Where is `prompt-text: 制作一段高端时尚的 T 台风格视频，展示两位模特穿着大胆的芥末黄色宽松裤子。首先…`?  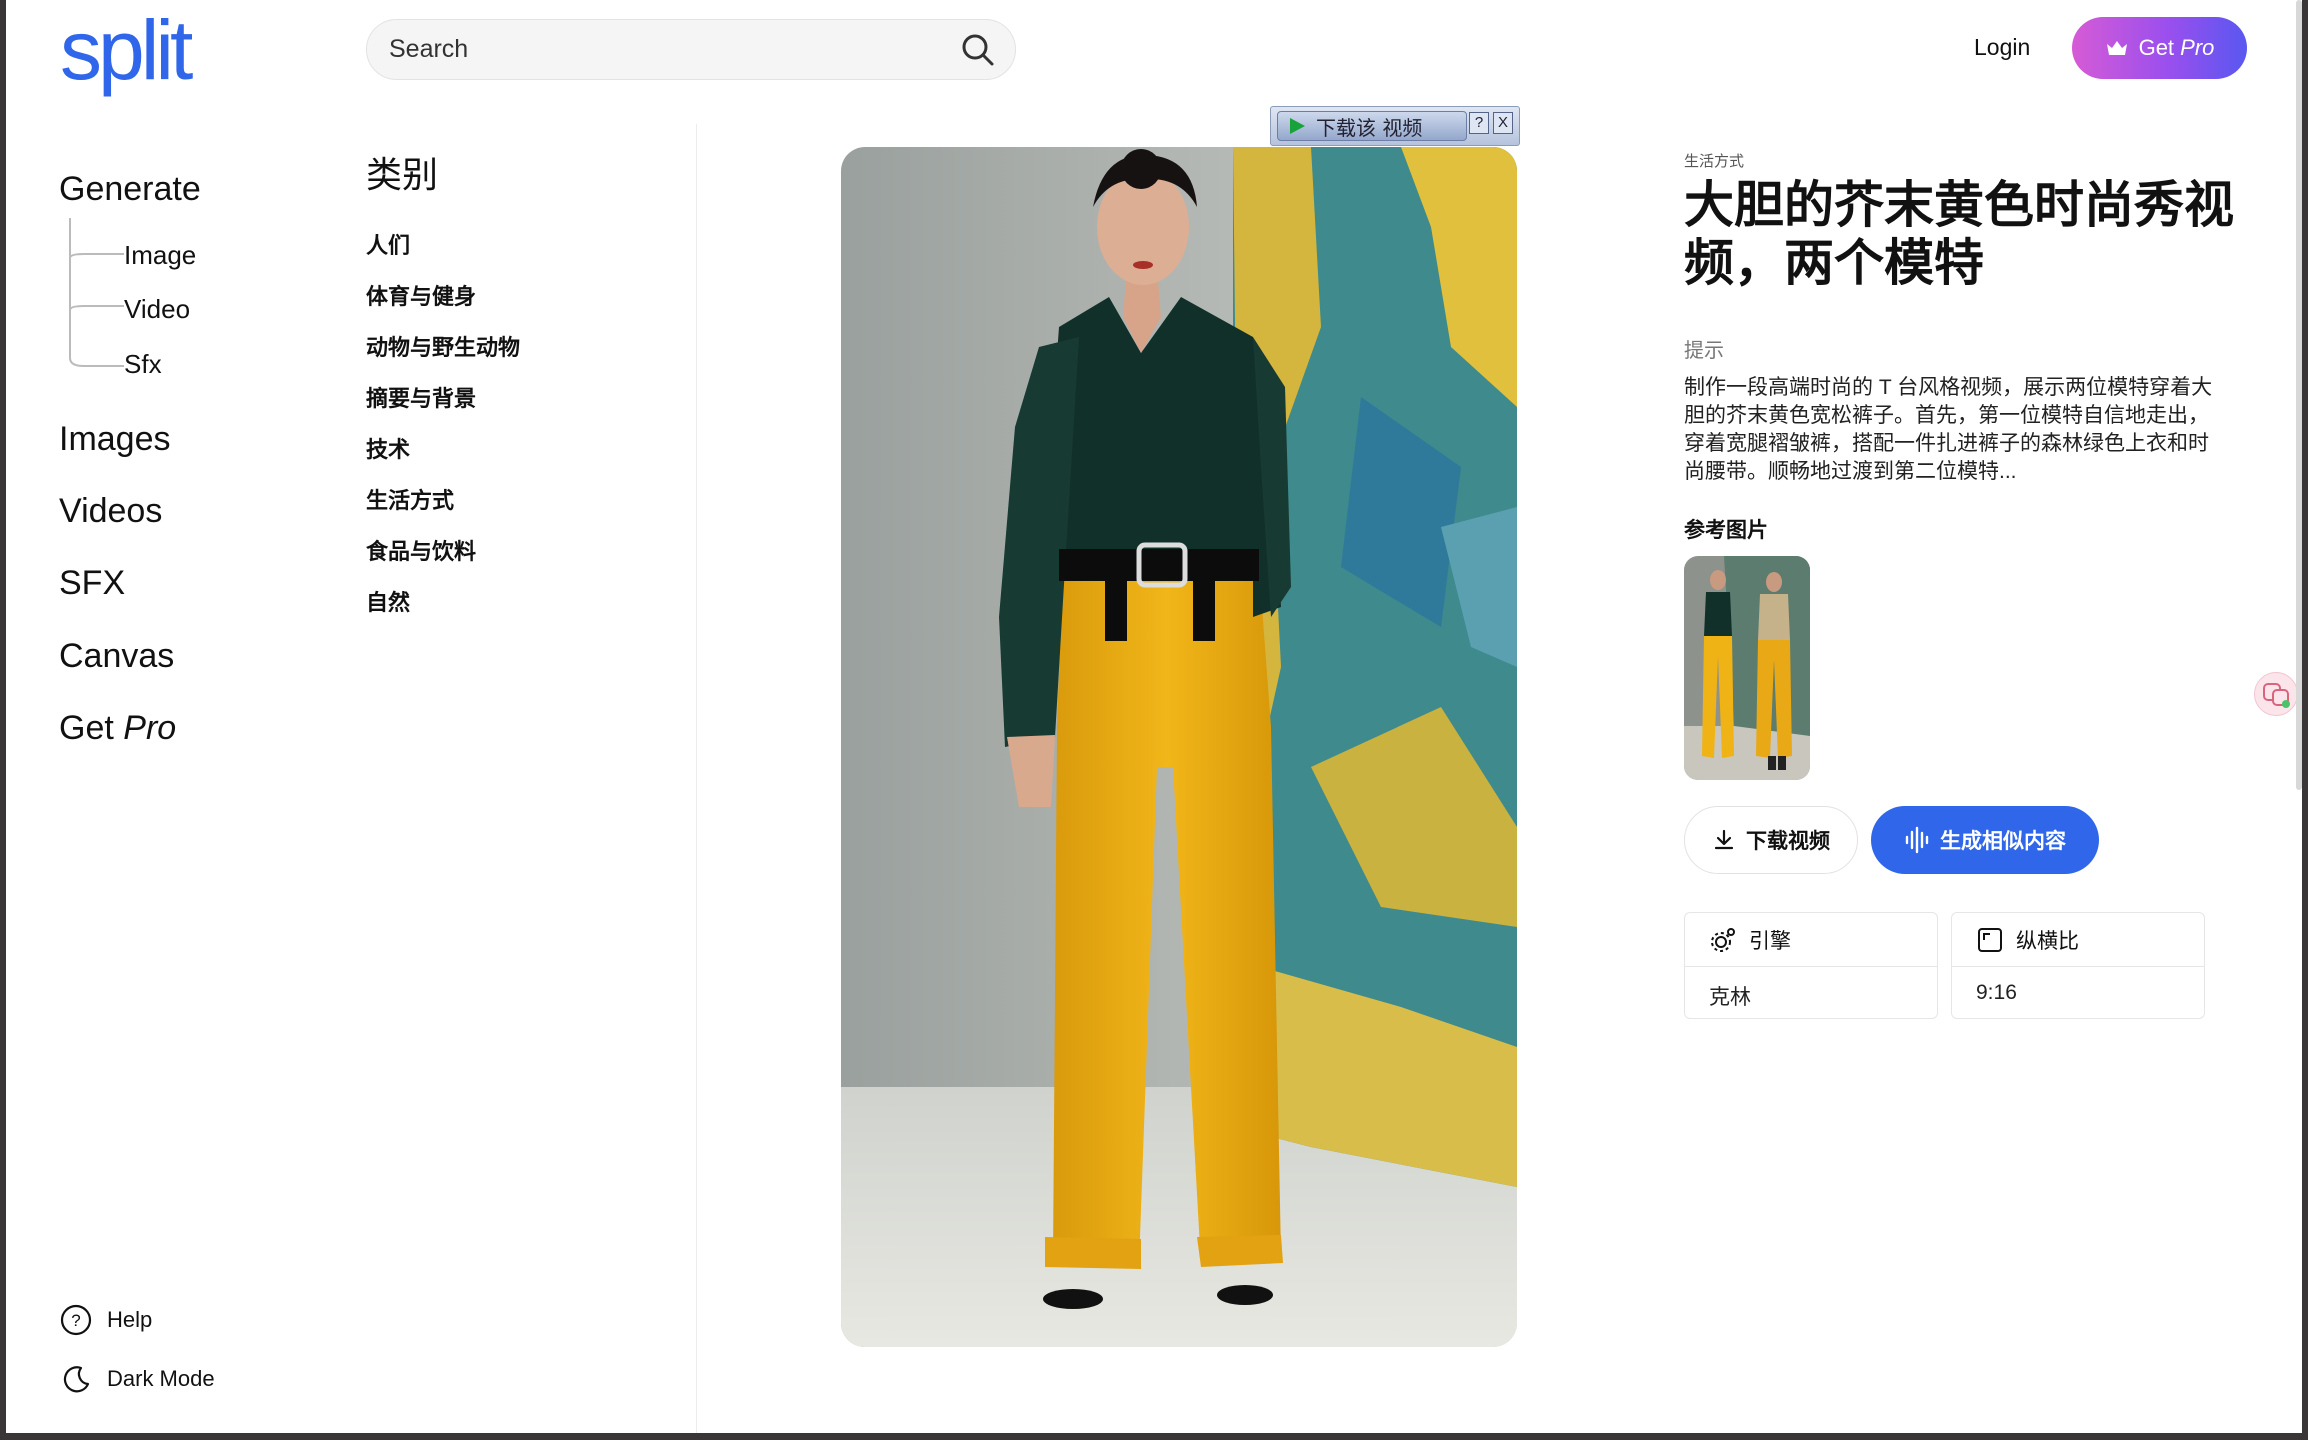
prompt-text: 制作一段高端时尚的 T 台风格视频，展示两位模特穿着大胆的芥末黄色宽松裤子。首先… is located at coordinates (1948, 429).